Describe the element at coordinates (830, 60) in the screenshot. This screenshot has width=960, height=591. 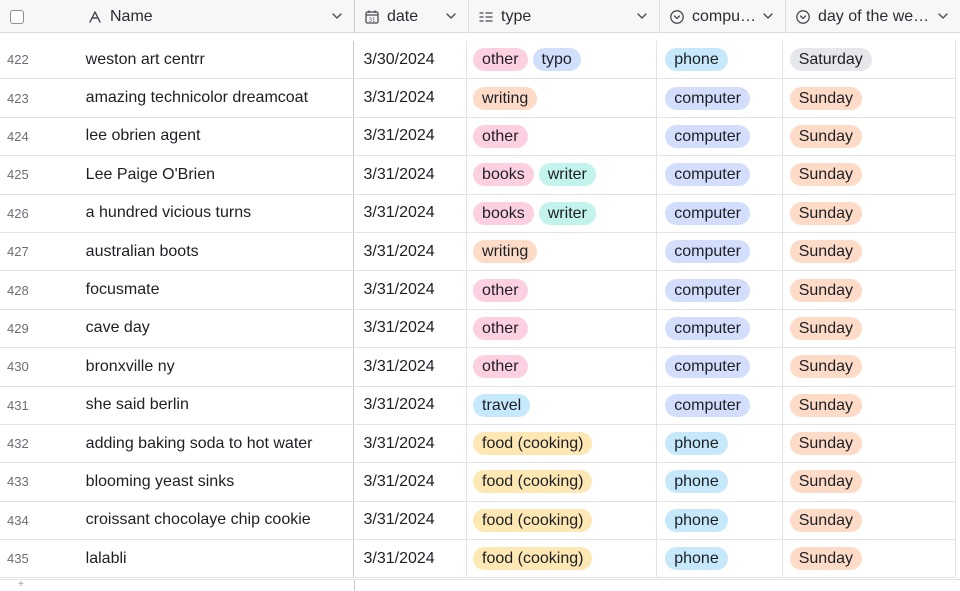
I see `day-tag: Saturday` at that location.